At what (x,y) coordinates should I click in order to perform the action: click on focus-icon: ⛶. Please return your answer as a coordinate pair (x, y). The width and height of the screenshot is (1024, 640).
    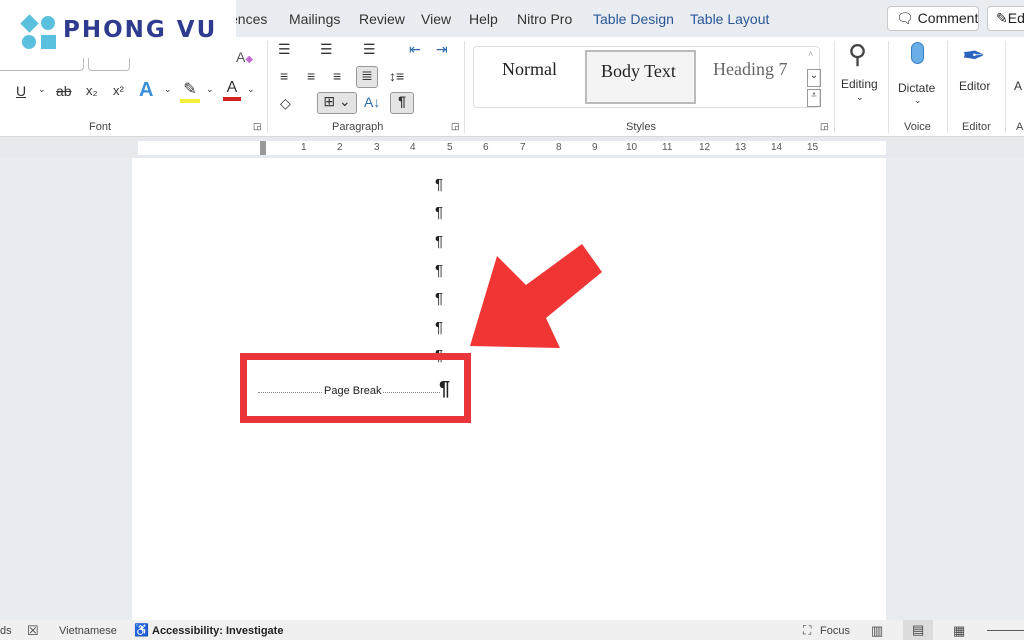
    Looking at the image, I should click on (807, 630).